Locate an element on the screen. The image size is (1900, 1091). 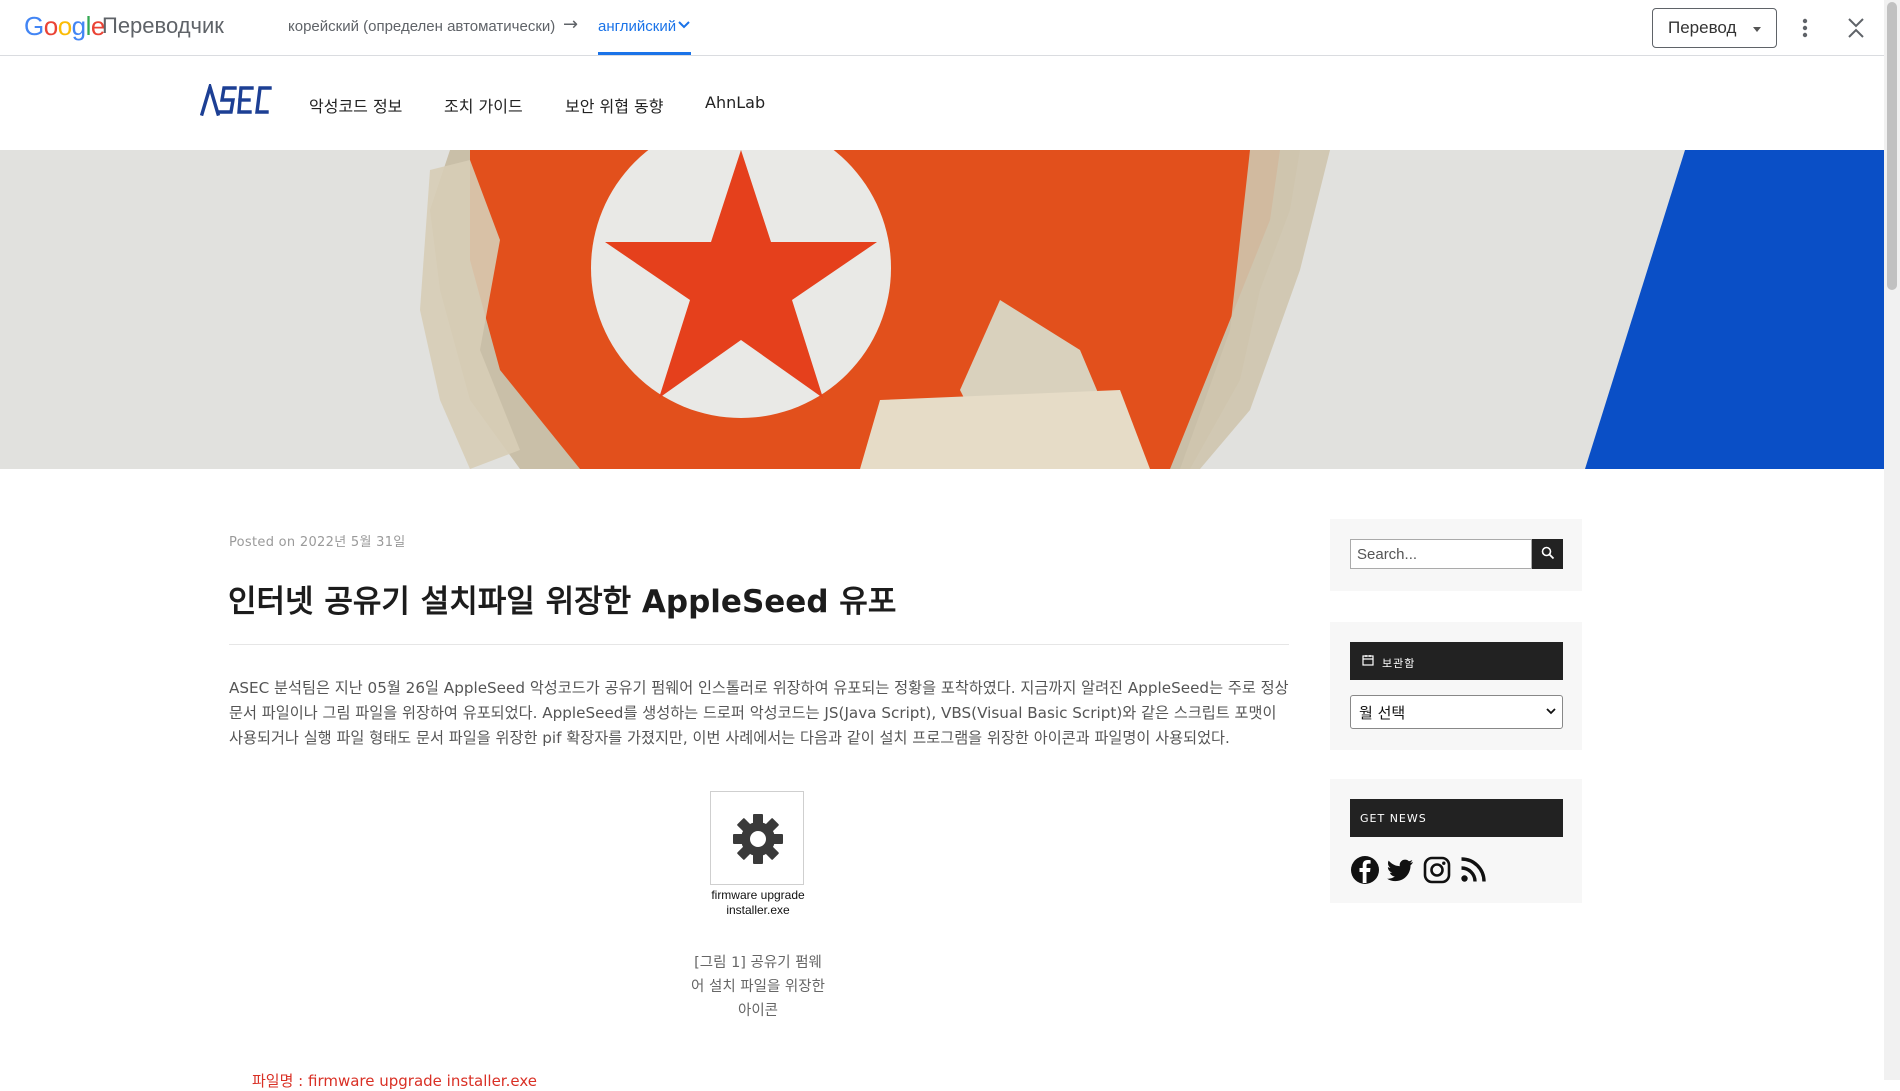
rss-icon is located at coordinates (1473, 870).